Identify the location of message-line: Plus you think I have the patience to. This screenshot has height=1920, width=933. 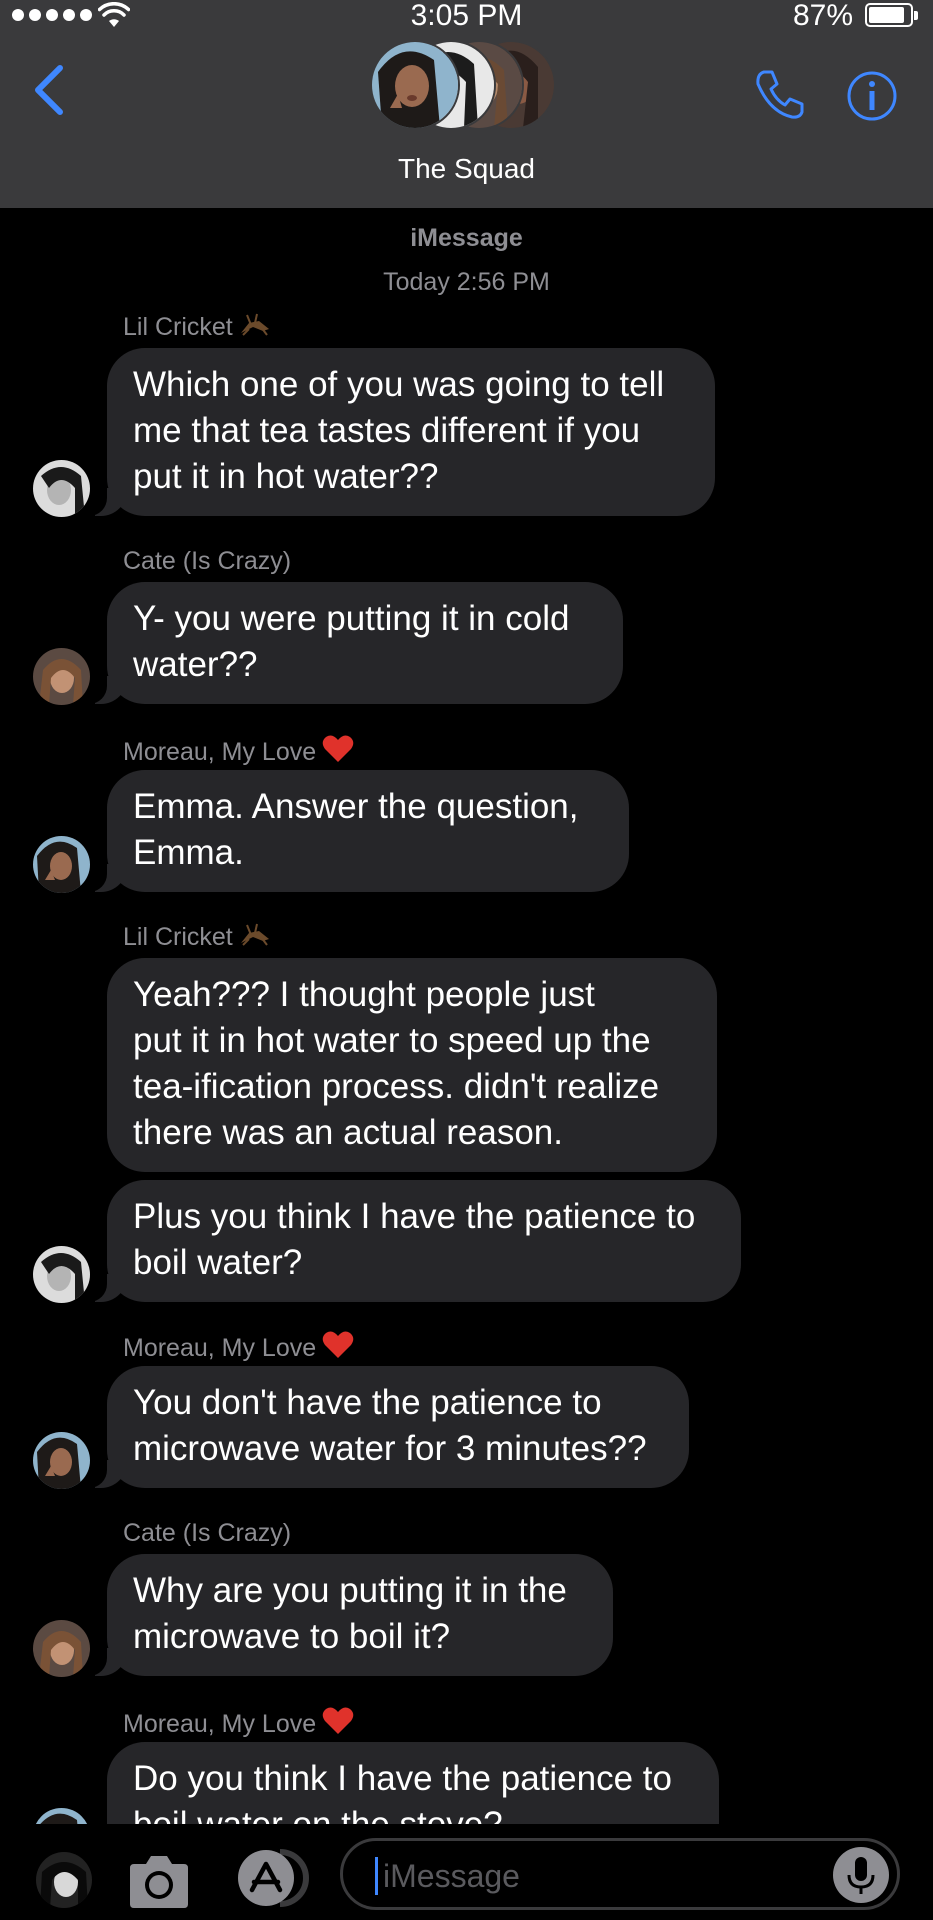
(414, 1216).